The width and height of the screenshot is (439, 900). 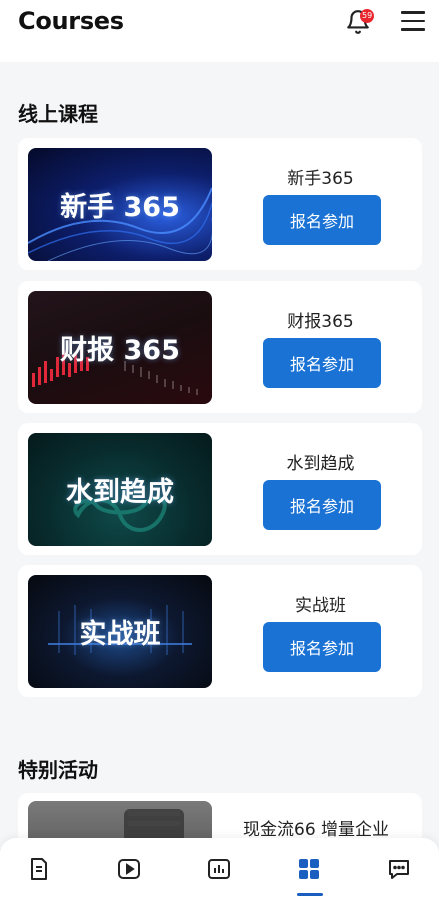 I want to click on tab-documents, so click(x=39, y=869).